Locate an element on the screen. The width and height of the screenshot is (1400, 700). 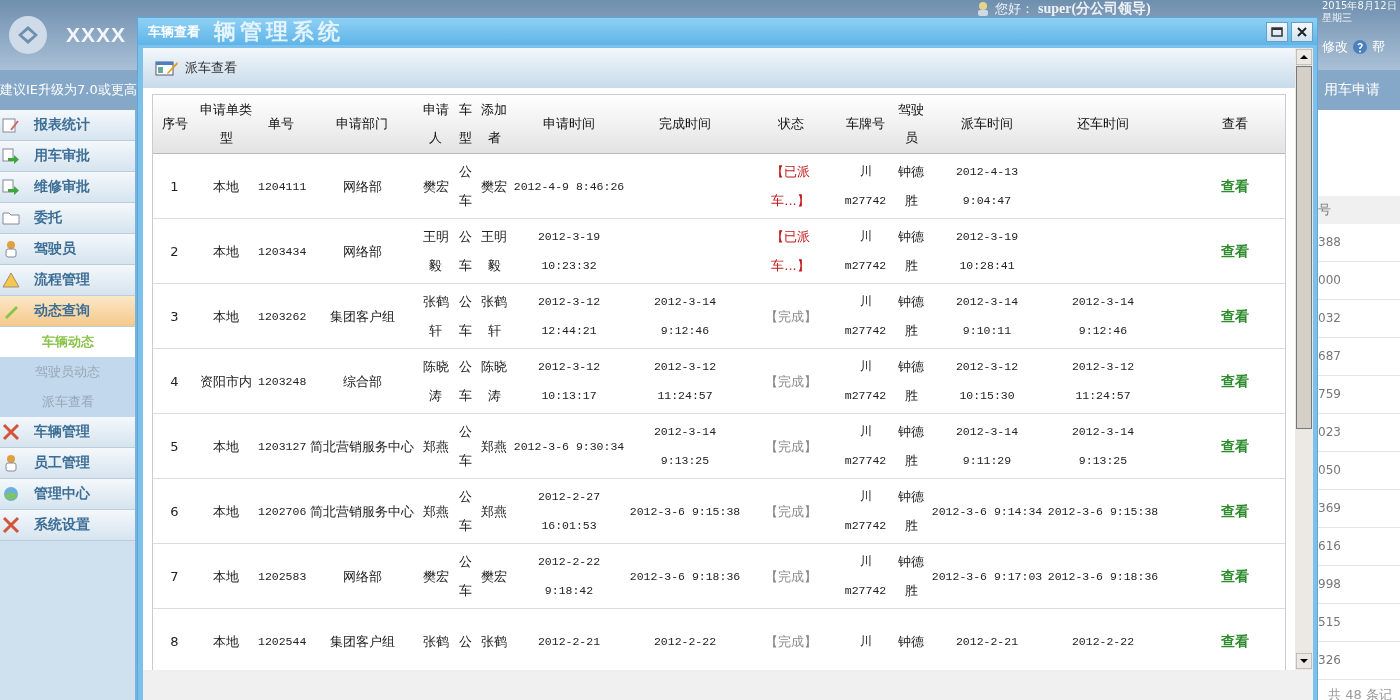
table-cell: 1203434 is located at coordinates (282, 251).